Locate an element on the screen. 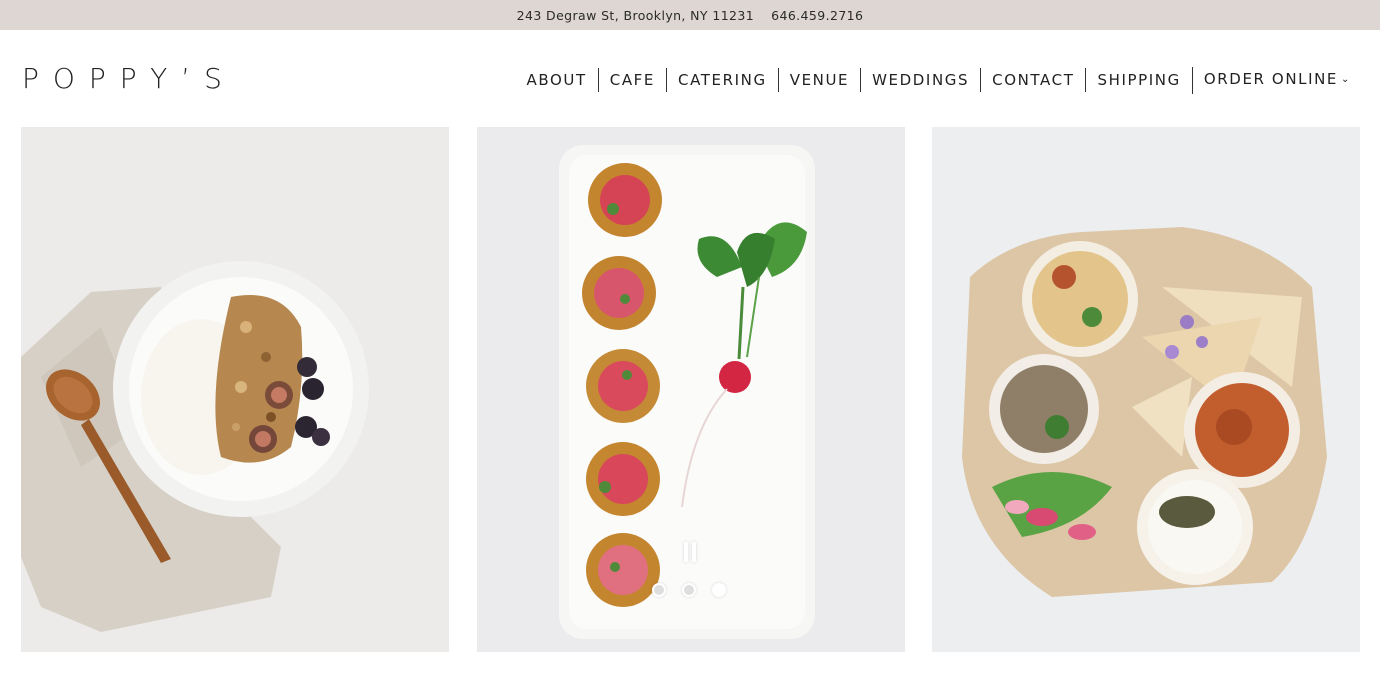  phone-number: 646.459.2716 is located at coordinates (817, 15).